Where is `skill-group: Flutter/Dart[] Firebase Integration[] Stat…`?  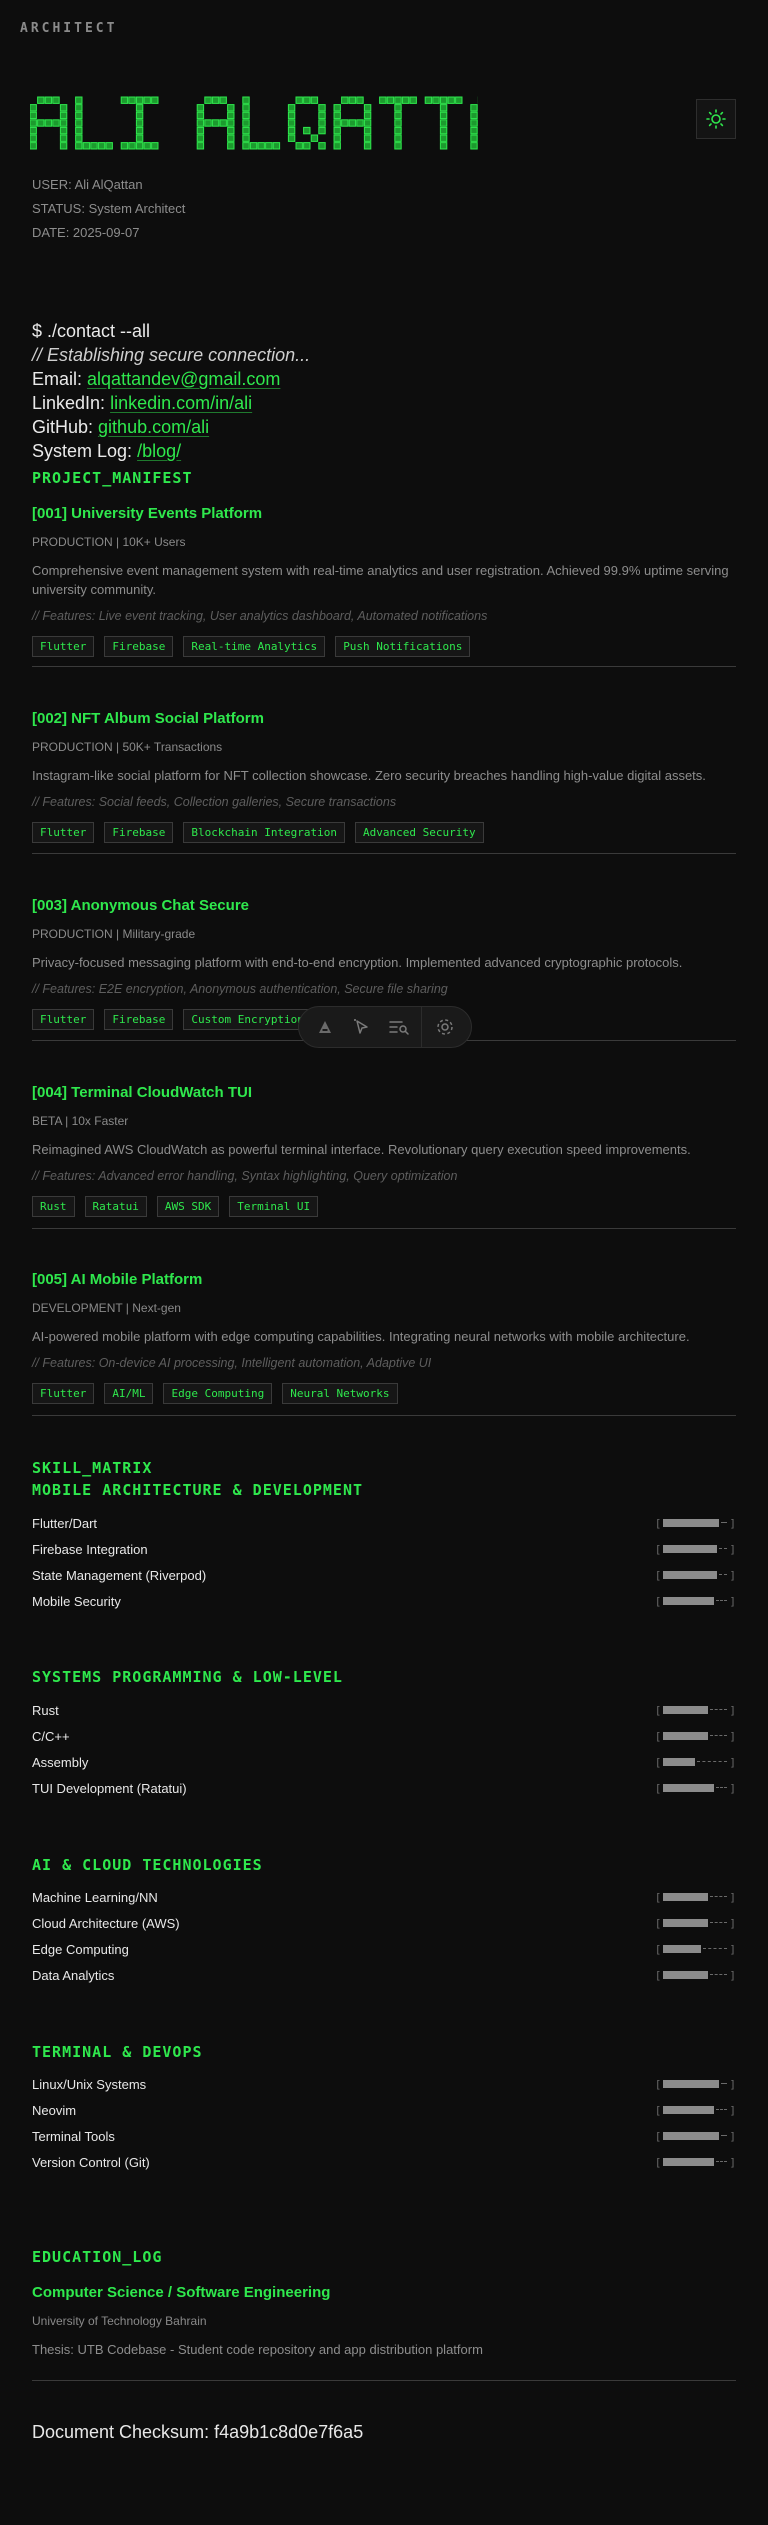 skill-group: Flutter/Dart[] Firebase Integration[] Stat… is located at coordinates (384, 1562).